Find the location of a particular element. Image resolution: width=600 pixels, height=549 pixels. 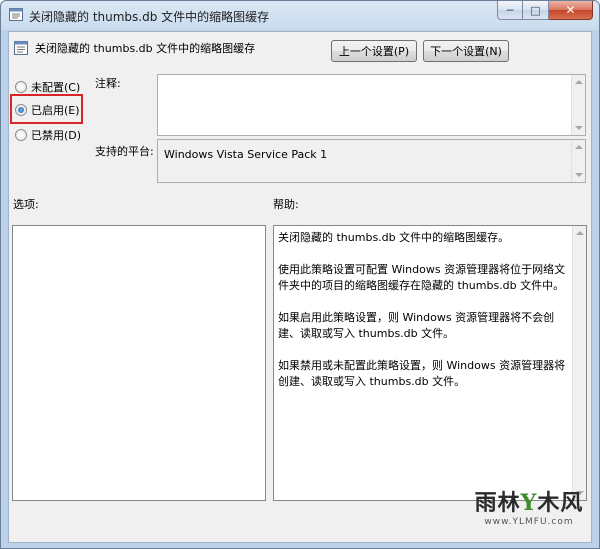

comment-label: 注释: is located at coordinates (108, 83).